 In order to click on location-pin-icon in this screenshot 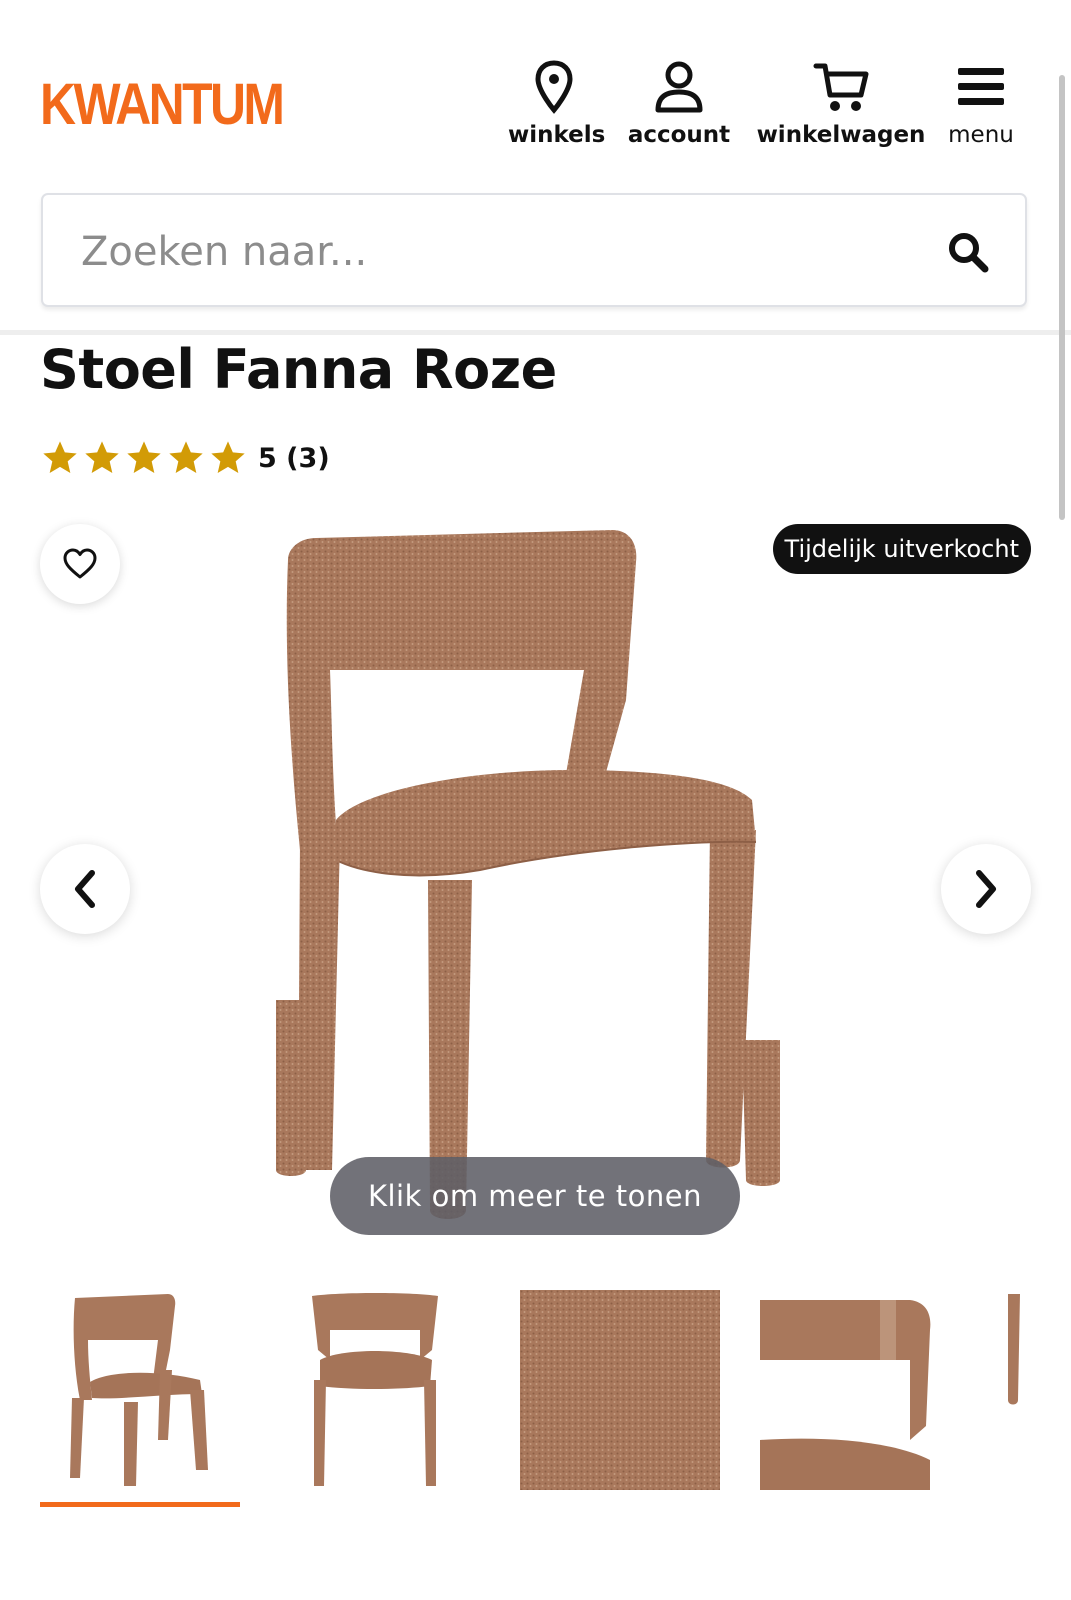, I will do `click(554, 87)`.